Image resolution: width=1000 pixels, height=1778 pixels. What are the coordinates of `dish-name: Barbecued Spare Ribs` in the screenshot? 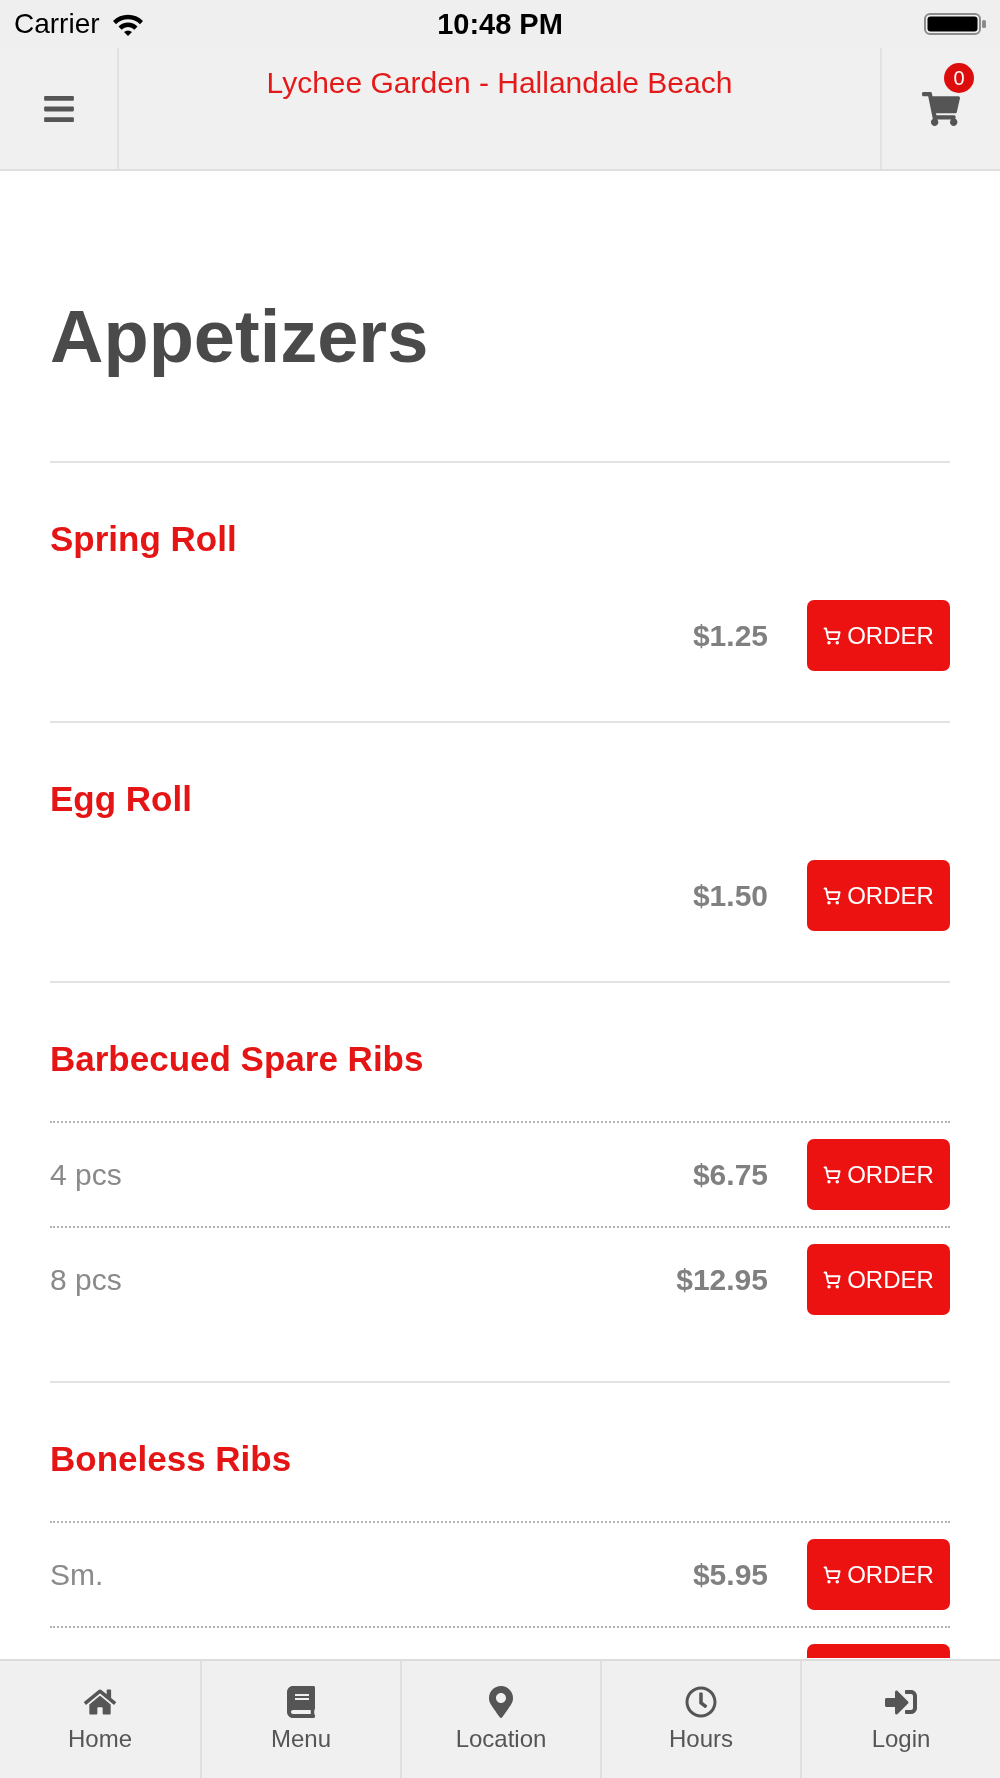 It's located at (237, 1059).